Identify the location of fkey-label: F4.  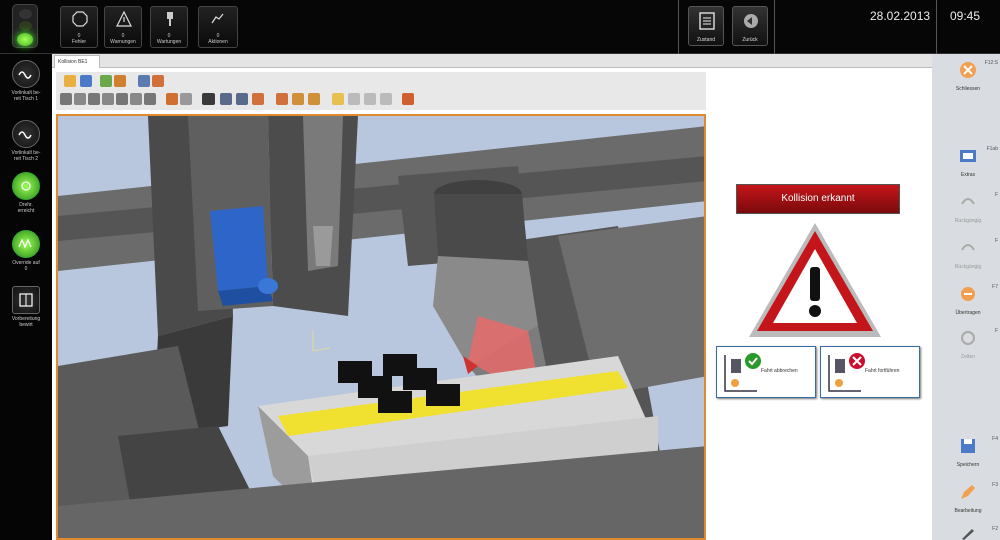
(995, 439).